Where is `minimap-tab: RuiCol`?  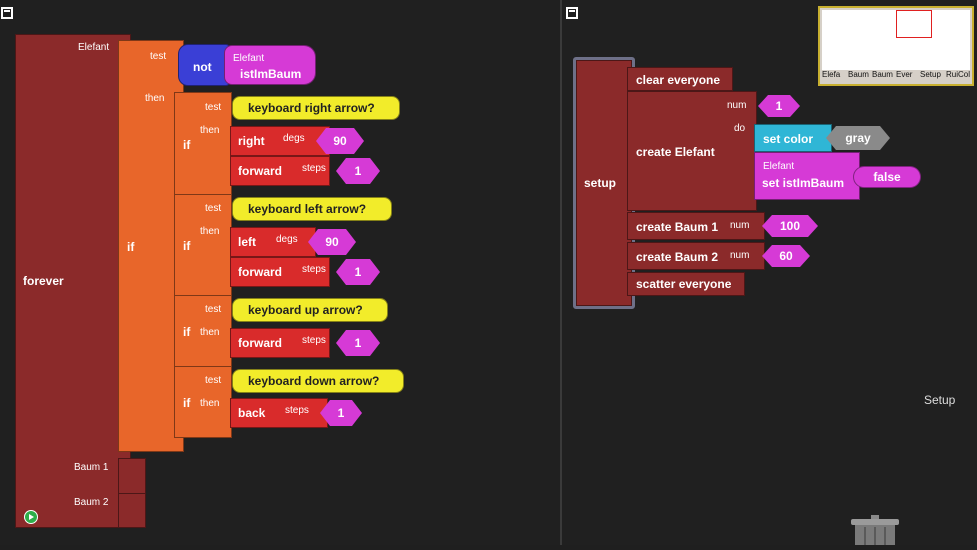
minimap-tab: RuiCol is located at coordinates (958, 76).